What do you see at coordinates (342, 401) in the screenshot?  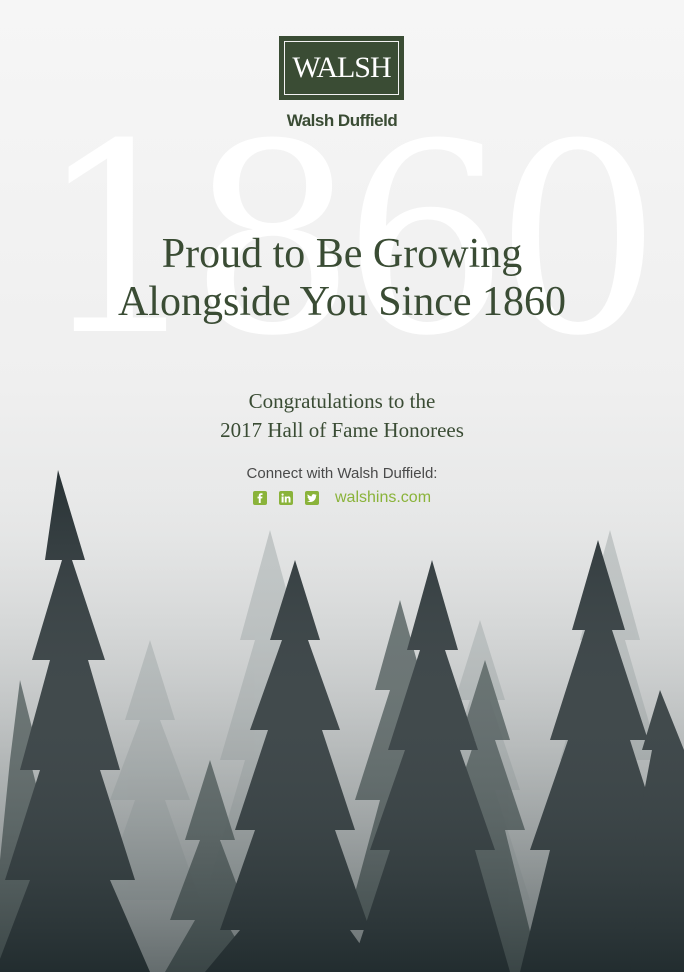 I see `subhead-line-1: Congratulations to the` at bounding box center [342, 401].